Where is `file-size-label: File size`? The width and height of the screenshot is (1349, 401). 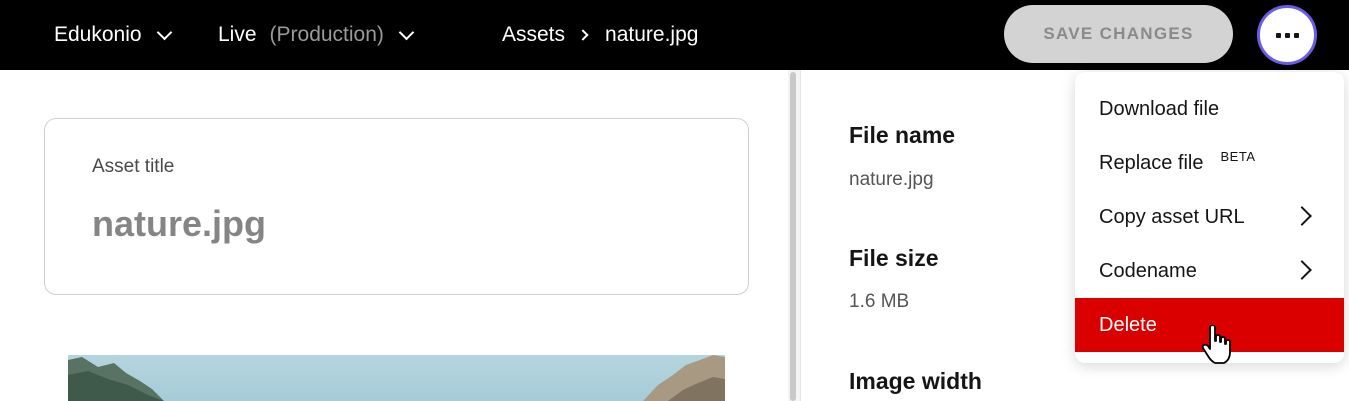
file-size-label: File size is located at coordinates (894, 258).